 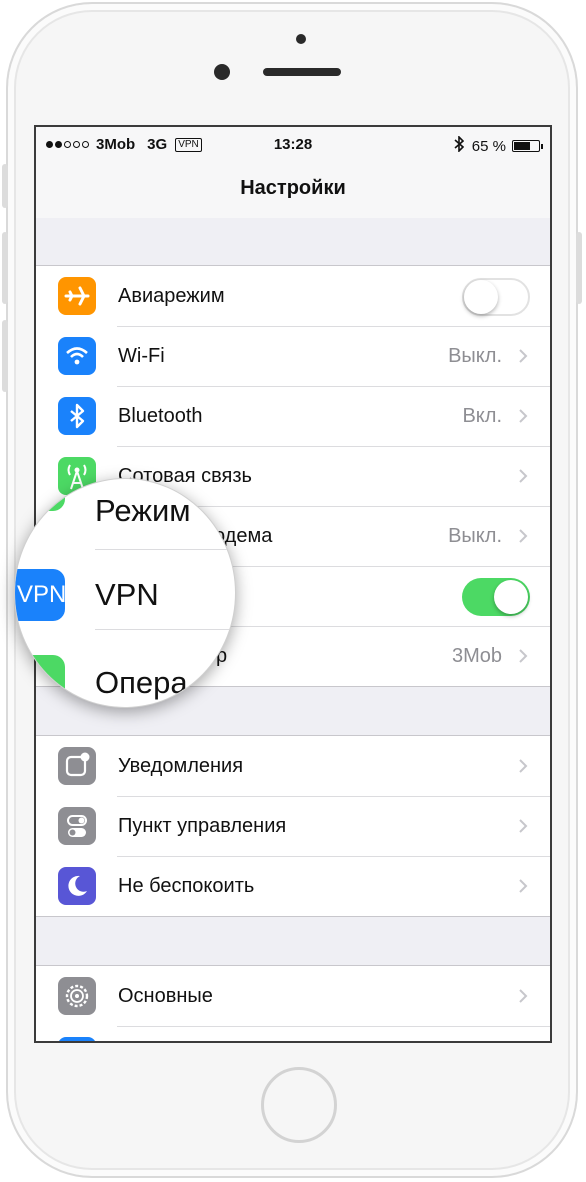 What do you see at coordinates (293, 296) in the screenshot?
I see `settings-row-airplane: Авиарежим` at bounding box center [293, 296].